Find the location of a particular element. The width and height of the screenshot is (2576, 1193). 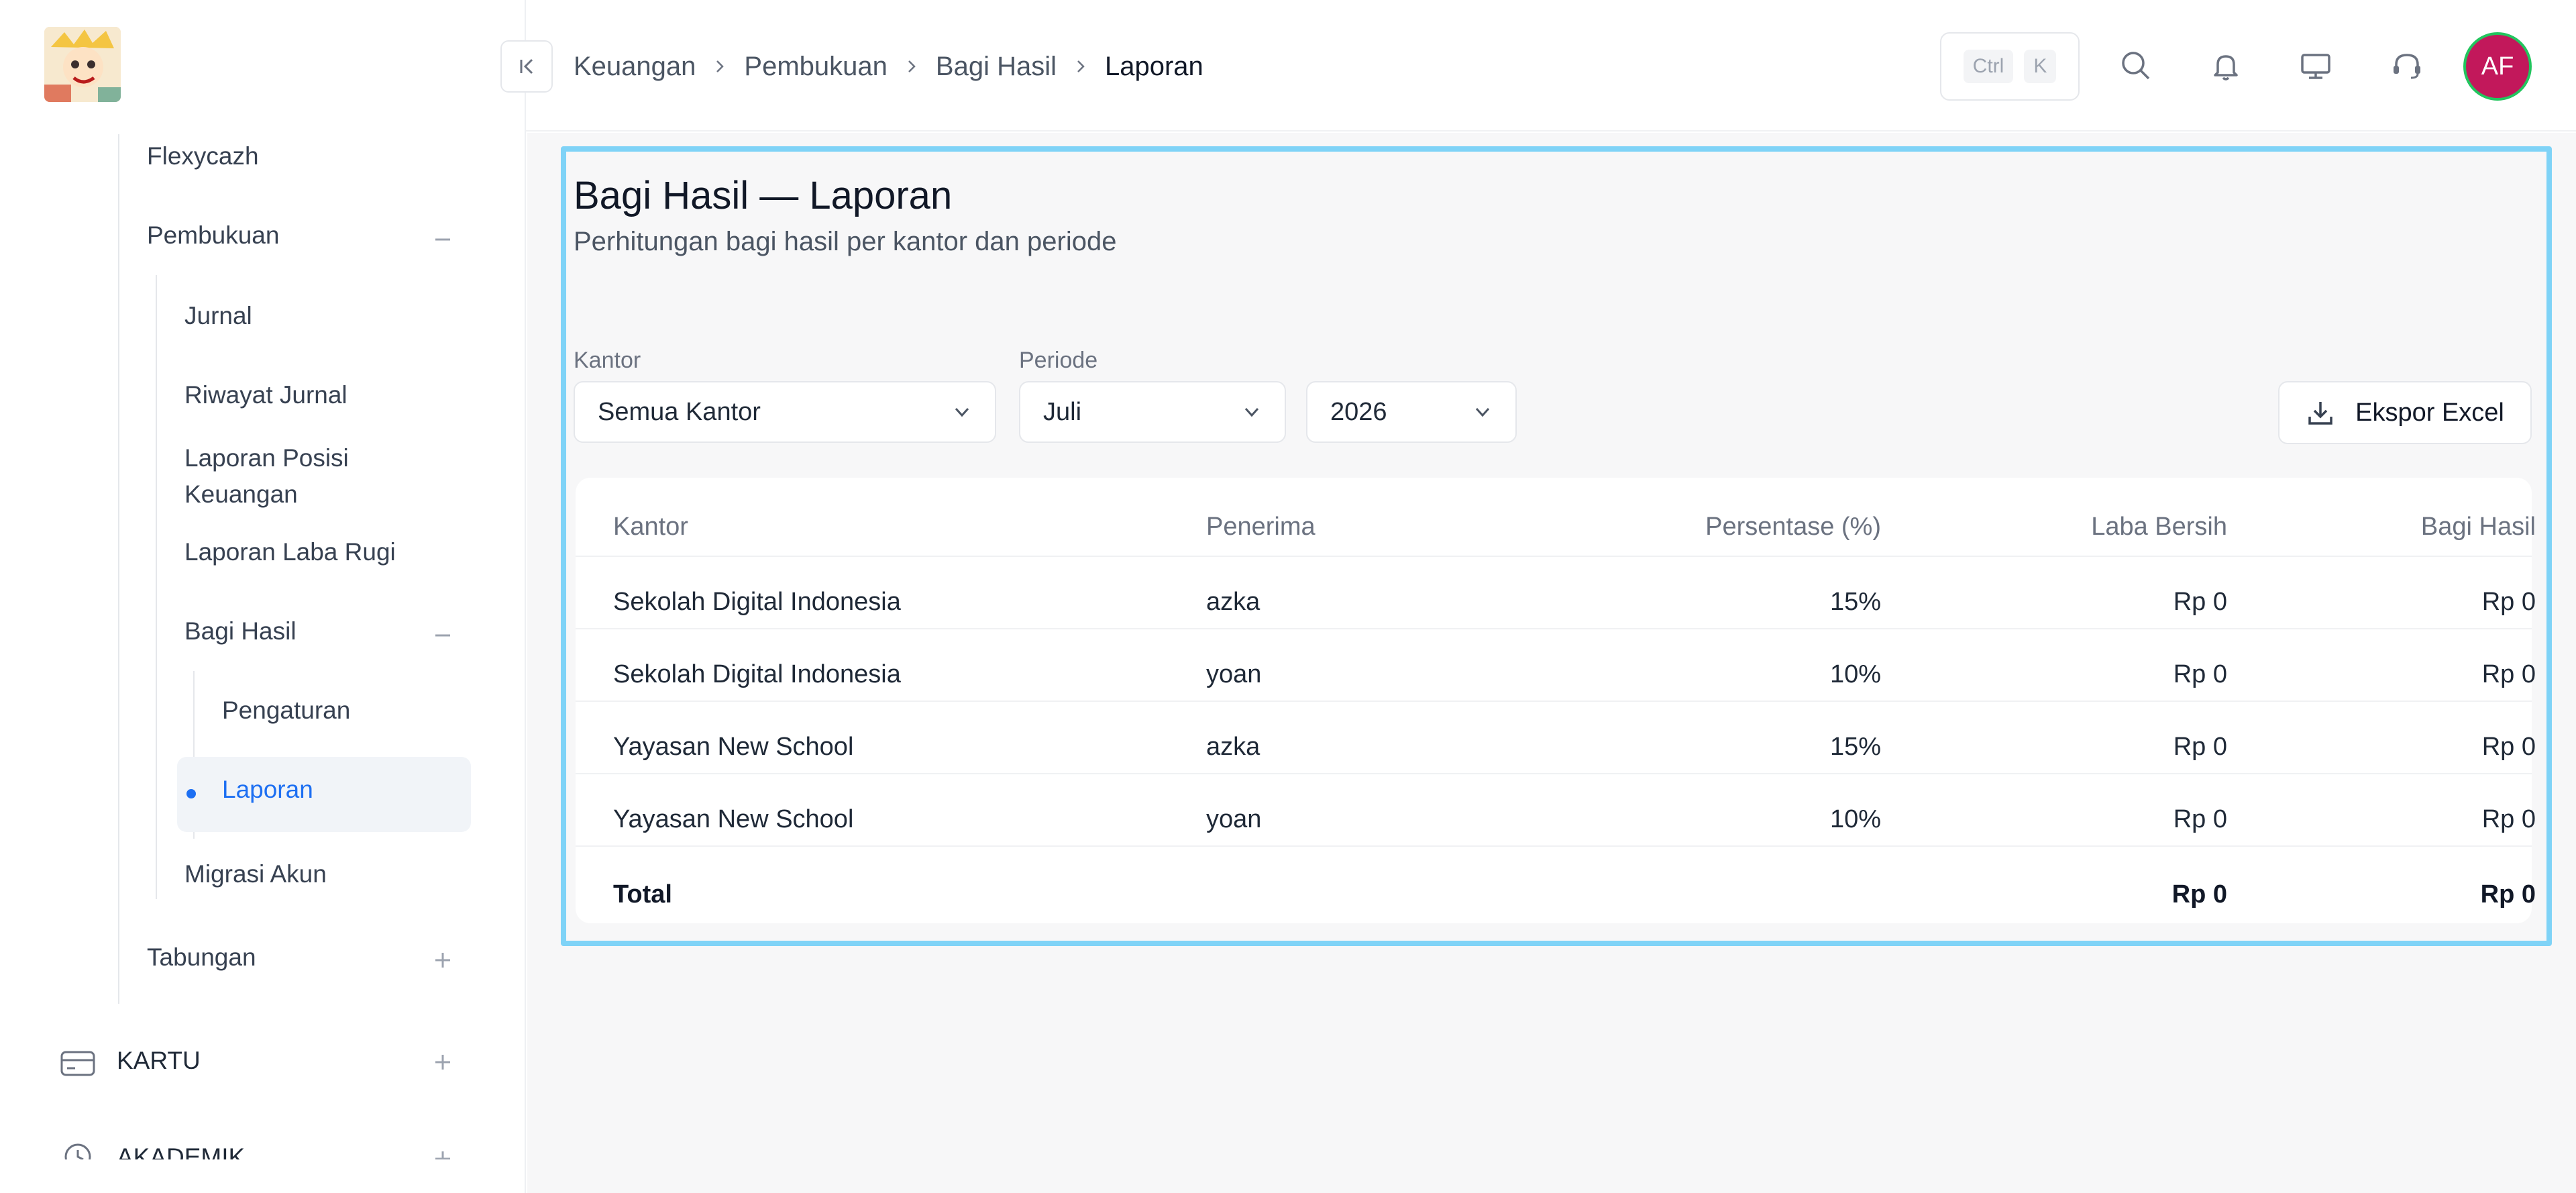

sidebar-item-jurnal: Jurnal is located at coordinates (218, 316).